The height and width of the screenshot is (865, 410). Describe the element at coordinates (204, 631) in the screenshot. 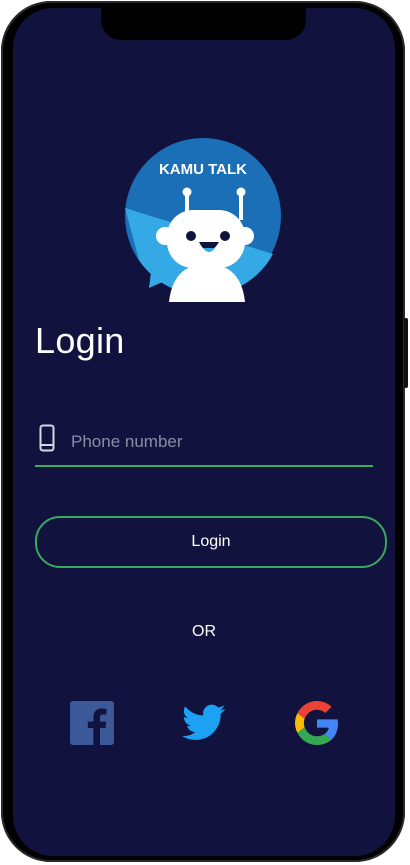

I see `or-divider-text: OR` at that location.